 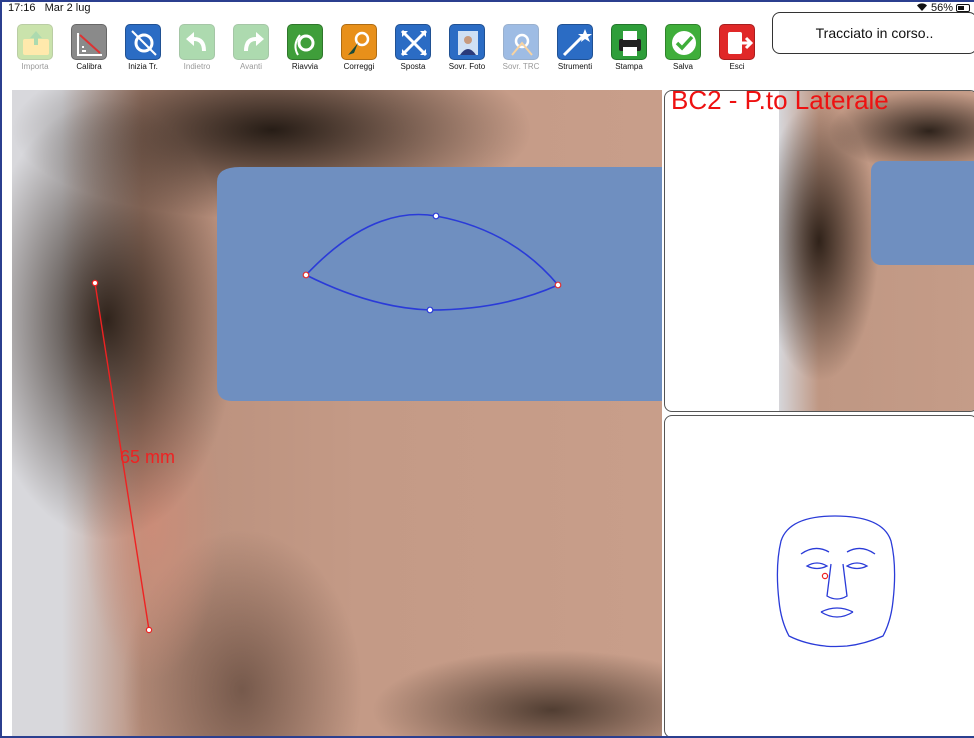 I want to click on tools-wand-button: Strumenti, so click(x=575, y=47).